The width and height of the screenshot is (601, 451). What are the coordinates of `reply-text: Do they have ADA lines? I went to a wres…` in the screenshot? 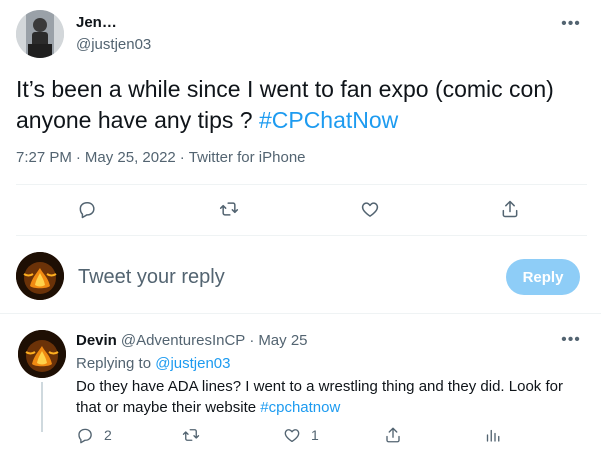 It's located at (331, 397).